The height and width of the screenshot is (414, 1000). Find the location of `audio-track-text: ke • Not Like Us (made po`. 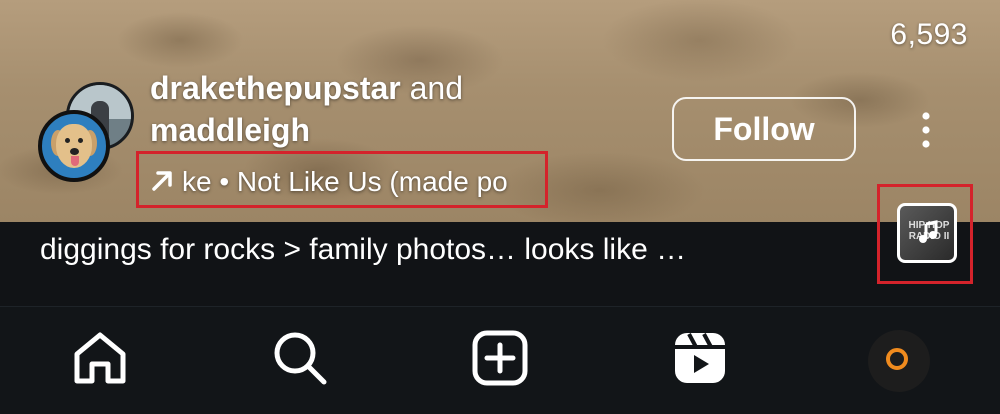

audio-track-text: ke • Not Like Us (made po is located at coordinates (345, 181).